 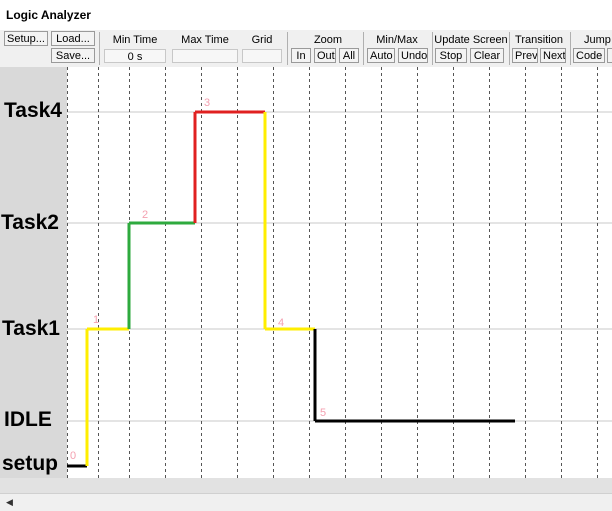 What do you see at coordinates (328, 40) in the screenshot?
I see `zoom-label: Zoom` at bounding box center [328, 40].